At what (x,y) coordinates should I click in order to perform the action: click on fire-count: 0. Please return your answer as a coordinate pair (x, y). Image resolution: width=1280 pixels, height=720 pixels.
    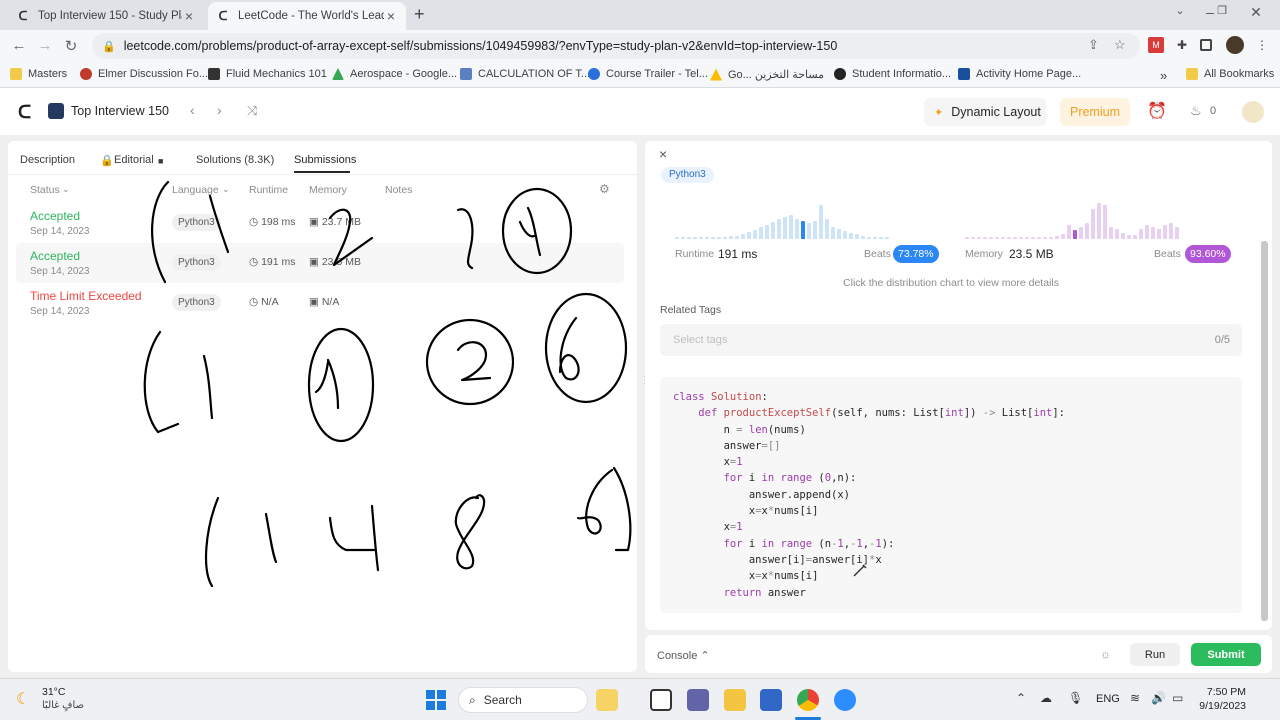
    Looking at the image, I should click on (1213, 111).